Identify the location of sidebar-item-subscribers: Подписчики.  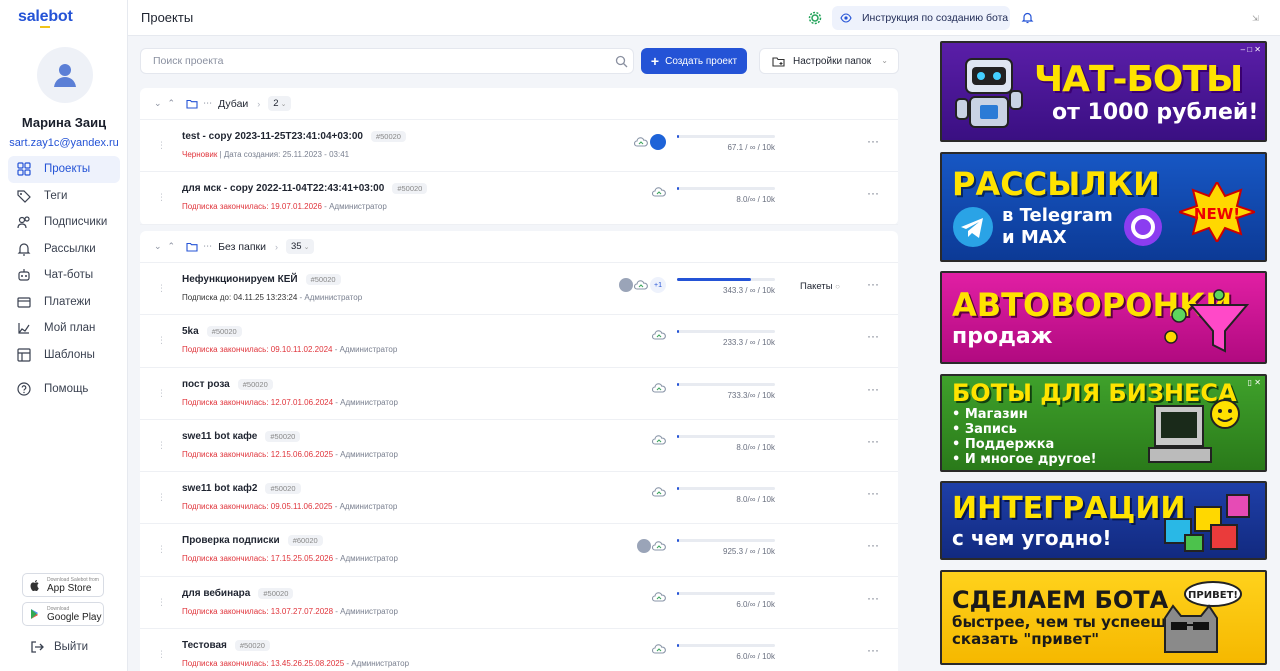
(64, 222).